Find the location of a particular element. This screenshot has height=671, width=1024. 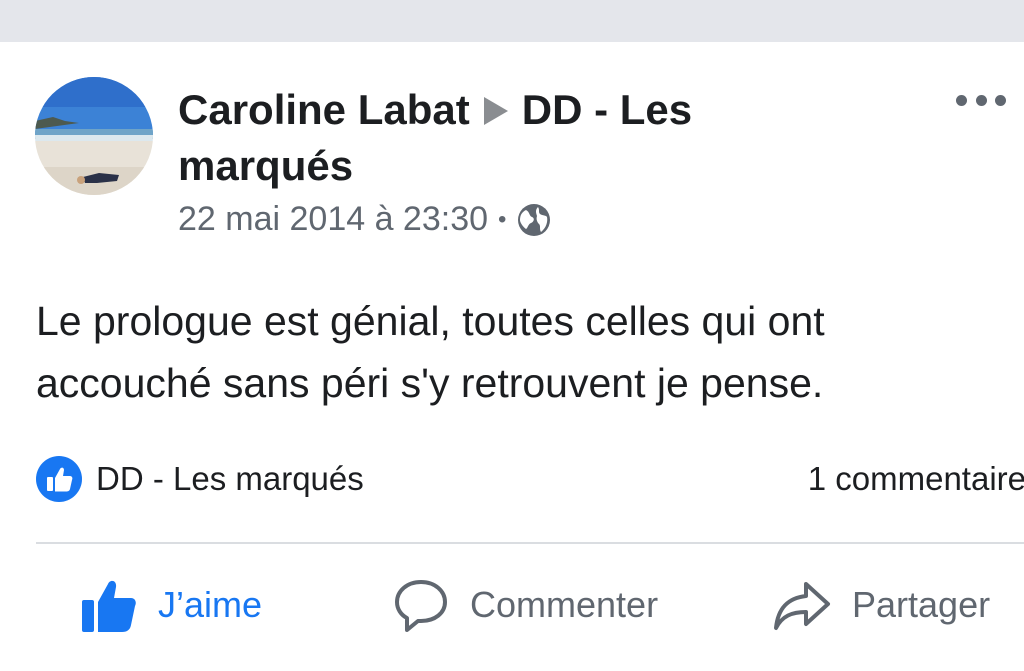

share-button: Partager is located at coordinates (881, 605).